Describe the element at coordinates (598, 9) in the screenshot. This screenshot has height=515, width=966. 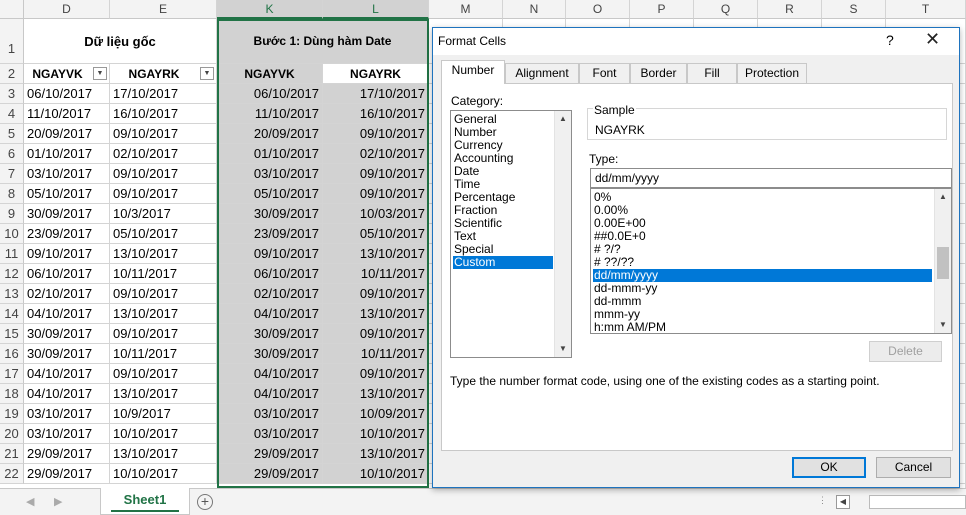
I see `column-header: O` at that location.